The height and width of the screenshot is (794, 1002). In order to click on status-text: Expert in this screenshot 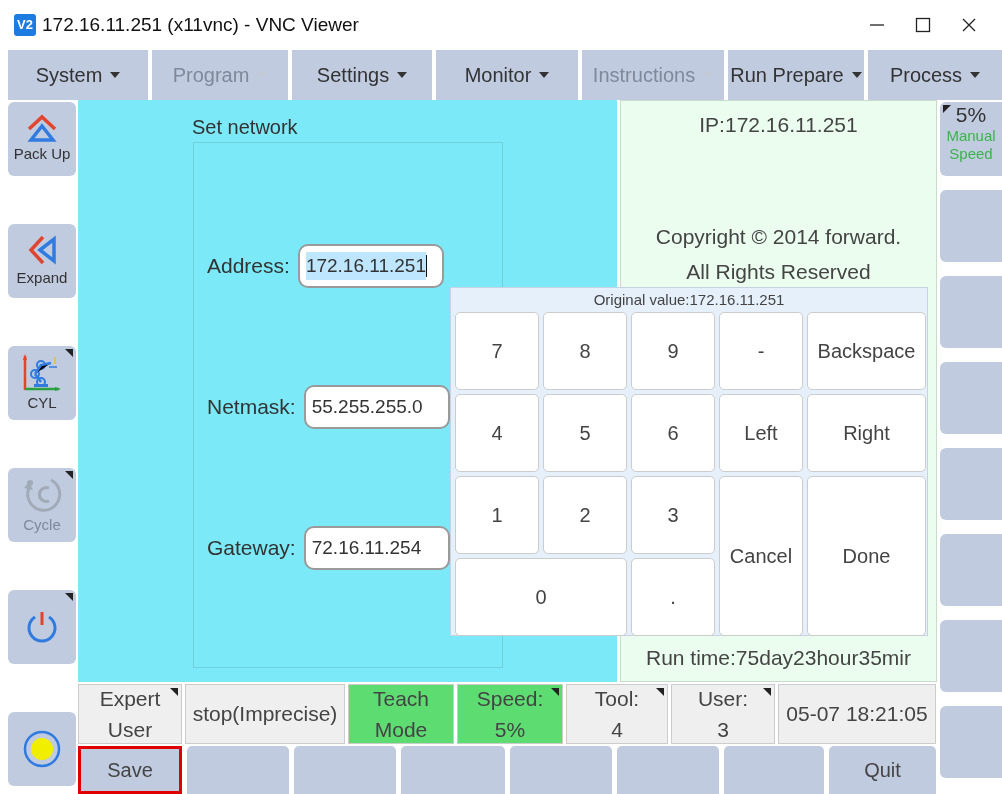, I will do `click(130, 698)`.